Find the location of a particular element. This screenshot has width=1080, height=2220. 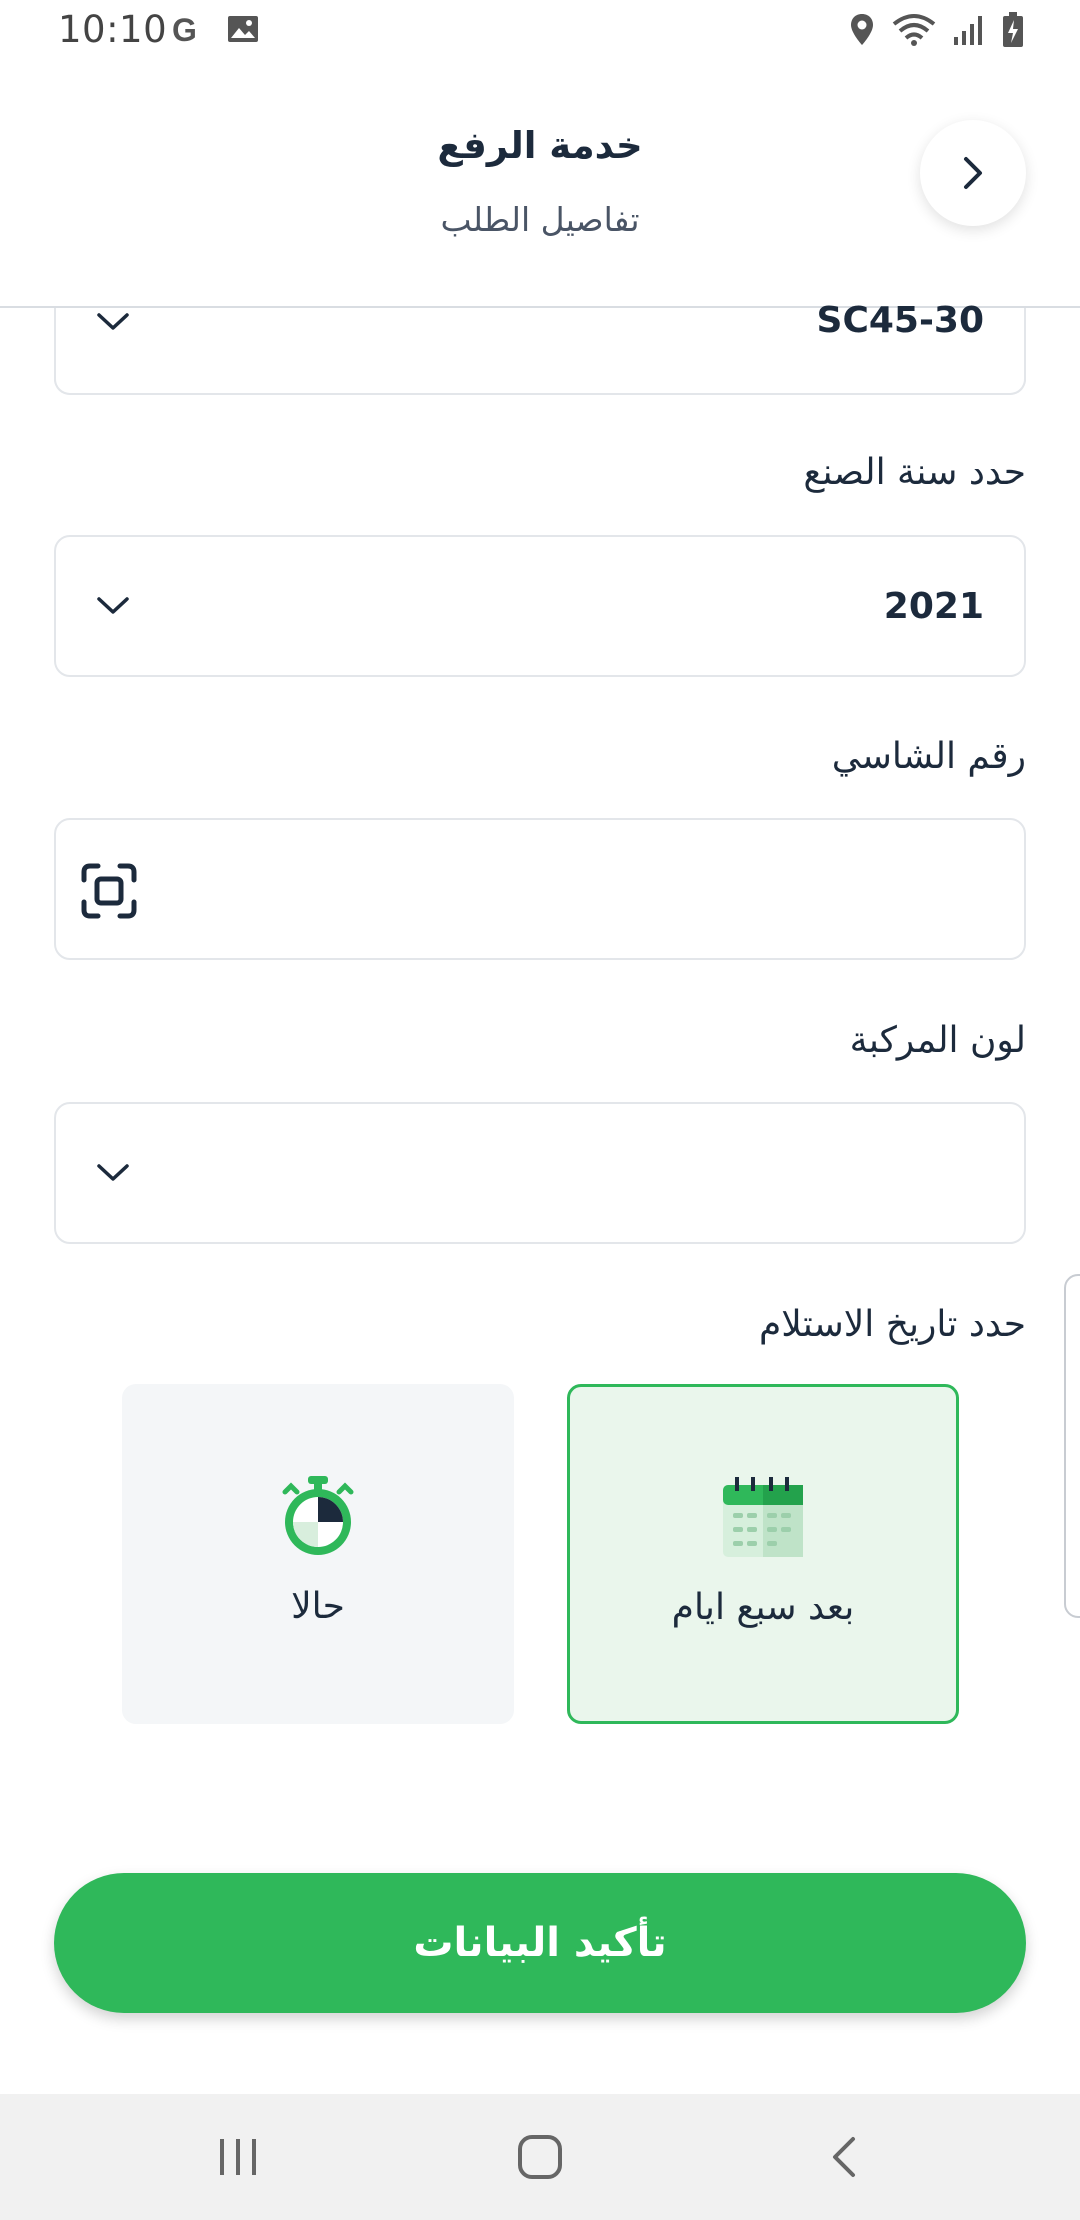

status-time: 10:10 is located at coordinates (113, 29).